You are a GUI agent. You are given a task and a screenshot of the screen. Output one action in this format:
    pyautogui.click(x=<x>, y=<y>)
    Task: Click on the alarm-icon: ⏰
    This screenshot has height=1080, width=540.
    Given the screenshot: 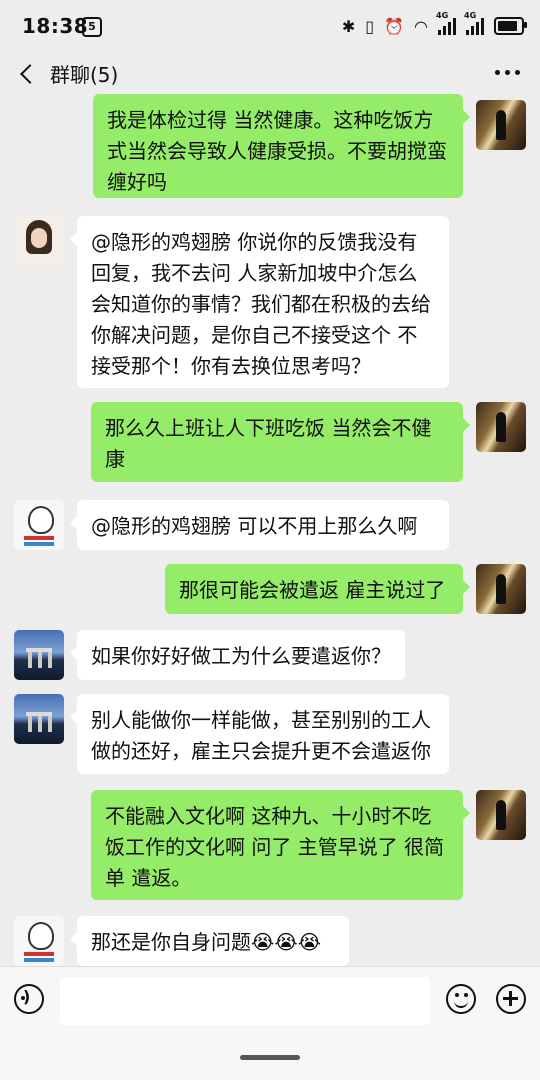 What is the action you would take?
    pyautogui.click(x=394, y=26)
    